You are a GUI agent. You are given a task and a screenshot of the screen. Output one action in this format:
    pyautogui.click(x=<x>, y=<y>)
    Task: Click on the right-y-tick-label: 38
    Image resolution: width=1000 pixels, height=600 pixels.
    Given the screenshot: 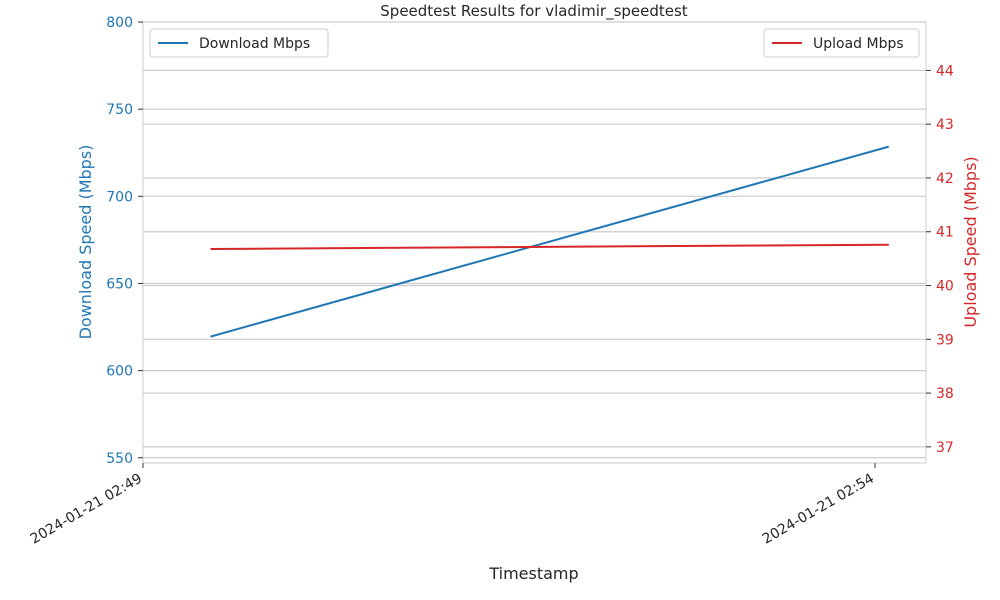 What is the action you would take?
    pyautogui.click(x=945, y=394)
    